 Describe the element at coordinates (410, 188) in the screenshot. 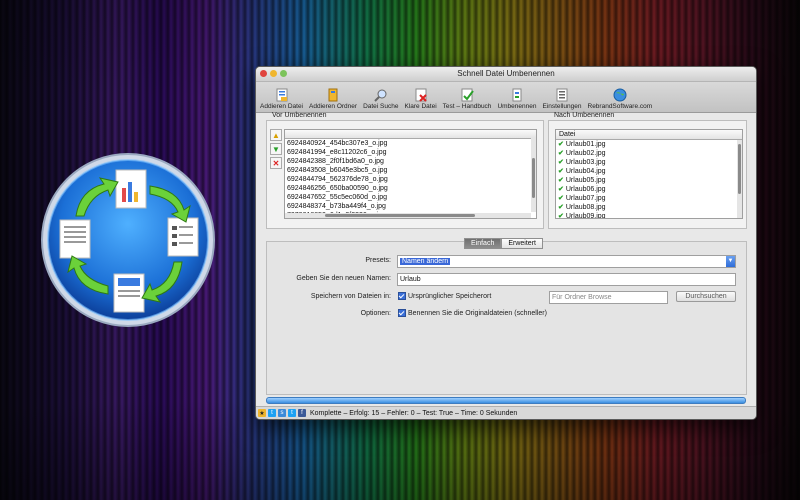

I see `before-file-row: 6924846256_650ba00590_o.jpg` at that location.